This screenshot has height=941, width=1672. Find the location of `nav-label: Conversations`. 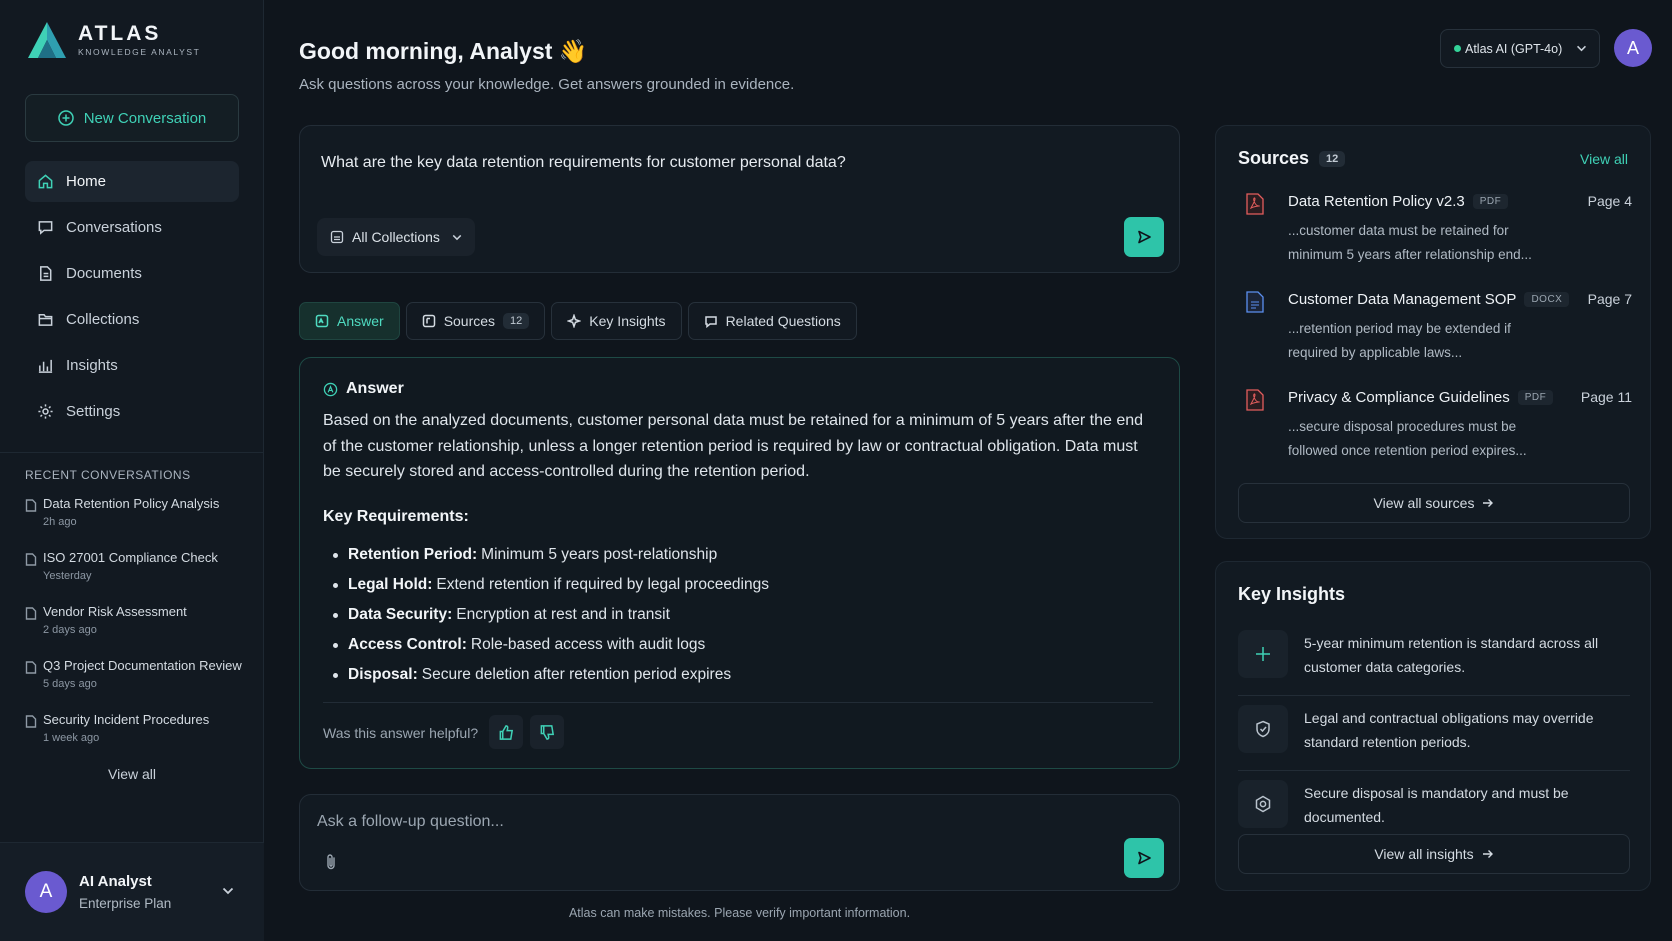

nav-label: Conversations is located at coordinates (114, 227).